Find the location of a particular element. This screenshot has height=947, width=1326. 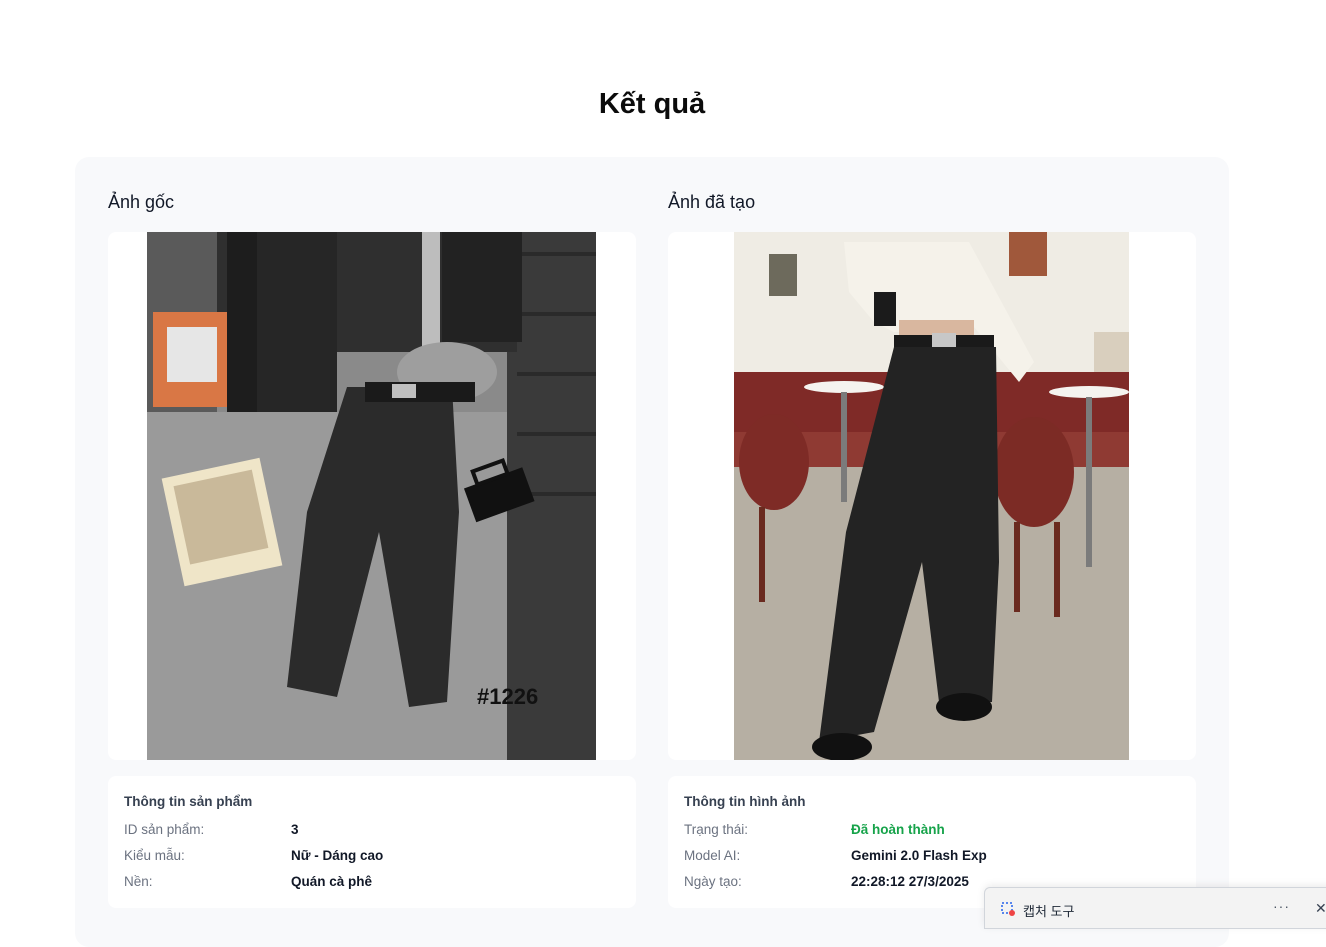

ai-model-value: Gemini 2.0 Flash Exp is located at coordinates (919, 855).